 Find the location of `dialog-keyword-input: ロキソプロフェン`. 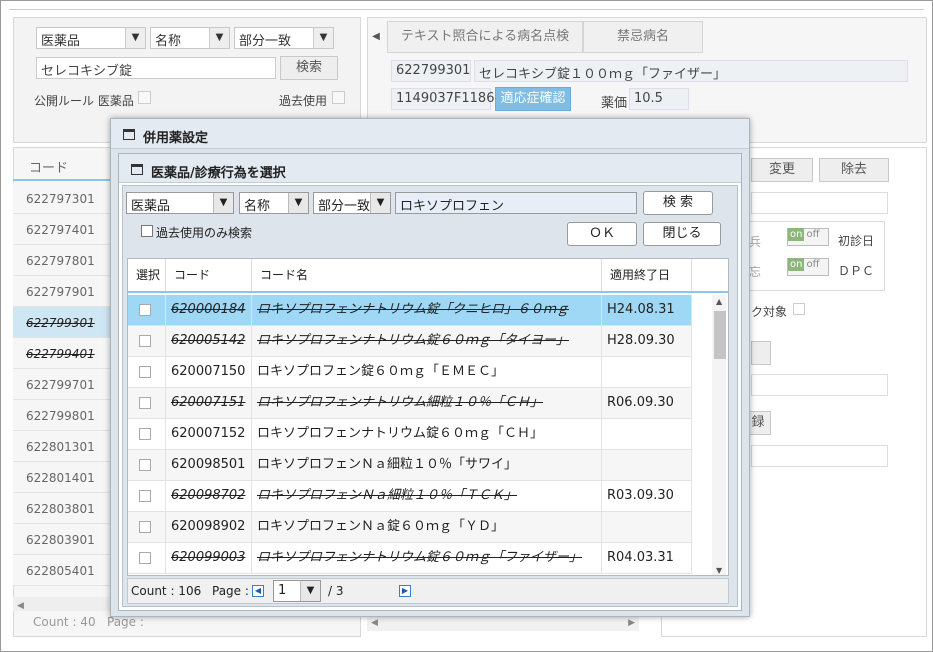

dialog-keyword-input: ロキソプロフェン is located at coordinates (516, 203).